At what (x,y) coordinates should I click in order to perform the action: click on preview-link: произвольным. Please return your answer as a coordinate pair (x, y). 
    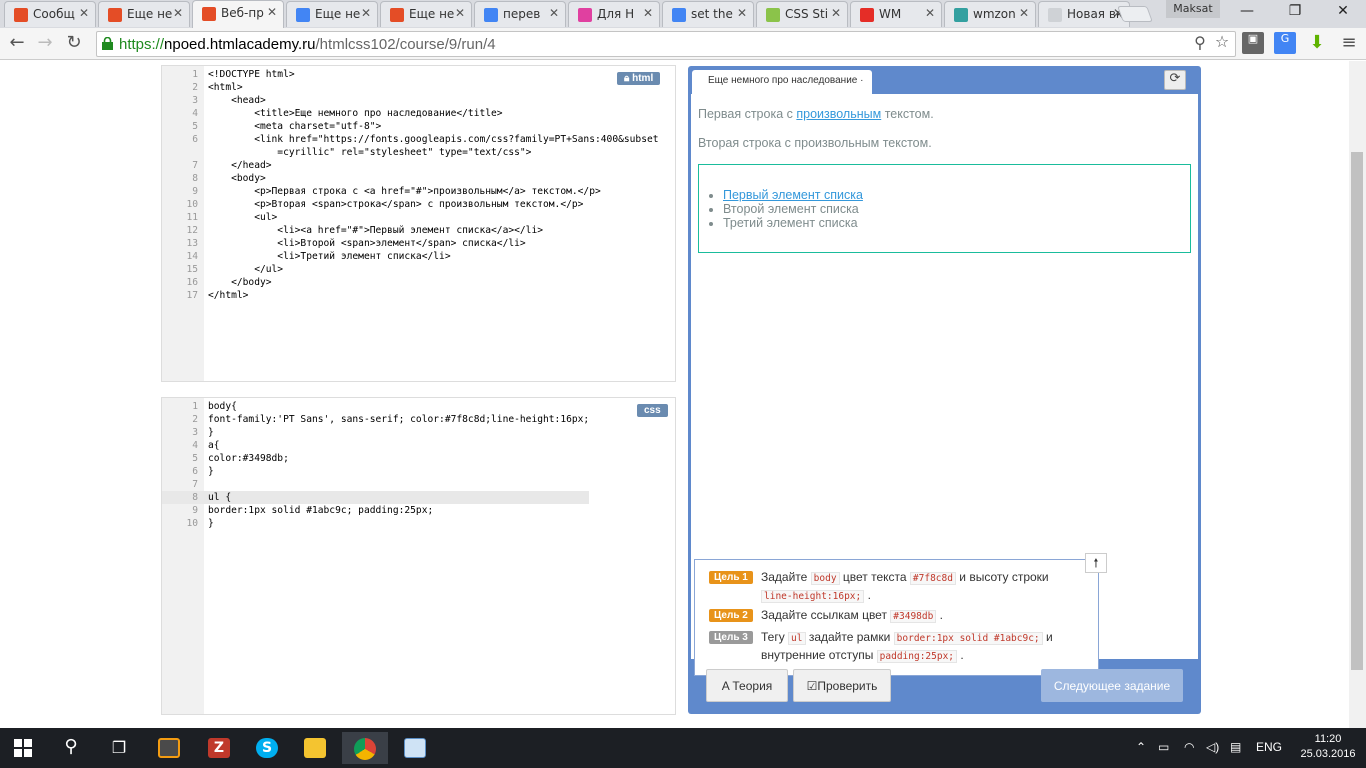
    Looking at the image, I should click on (838, 114).